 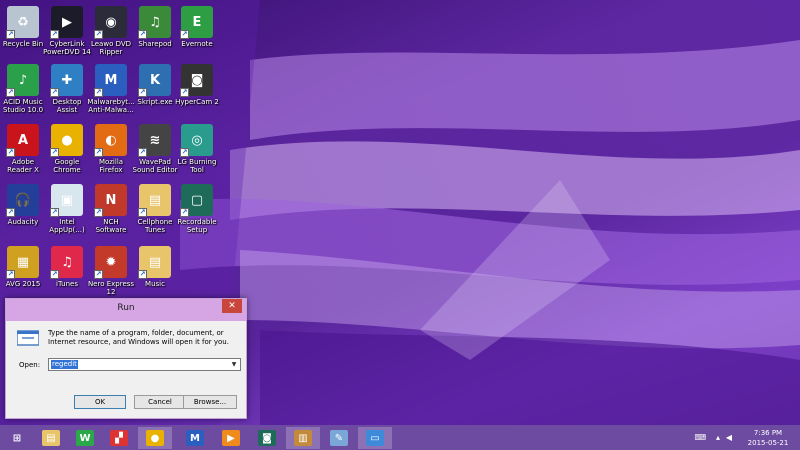 I want to click on recordable-setup-icon: ▢ ↗, so click(x=196, y=200).